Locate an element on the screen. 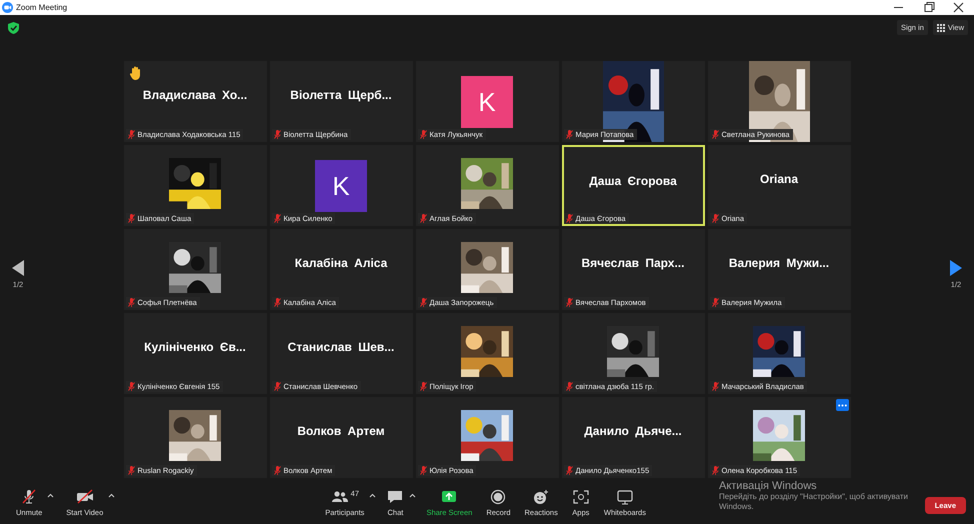  participant-display-name: Даша Єгорова is located at coordinates (633, 181).